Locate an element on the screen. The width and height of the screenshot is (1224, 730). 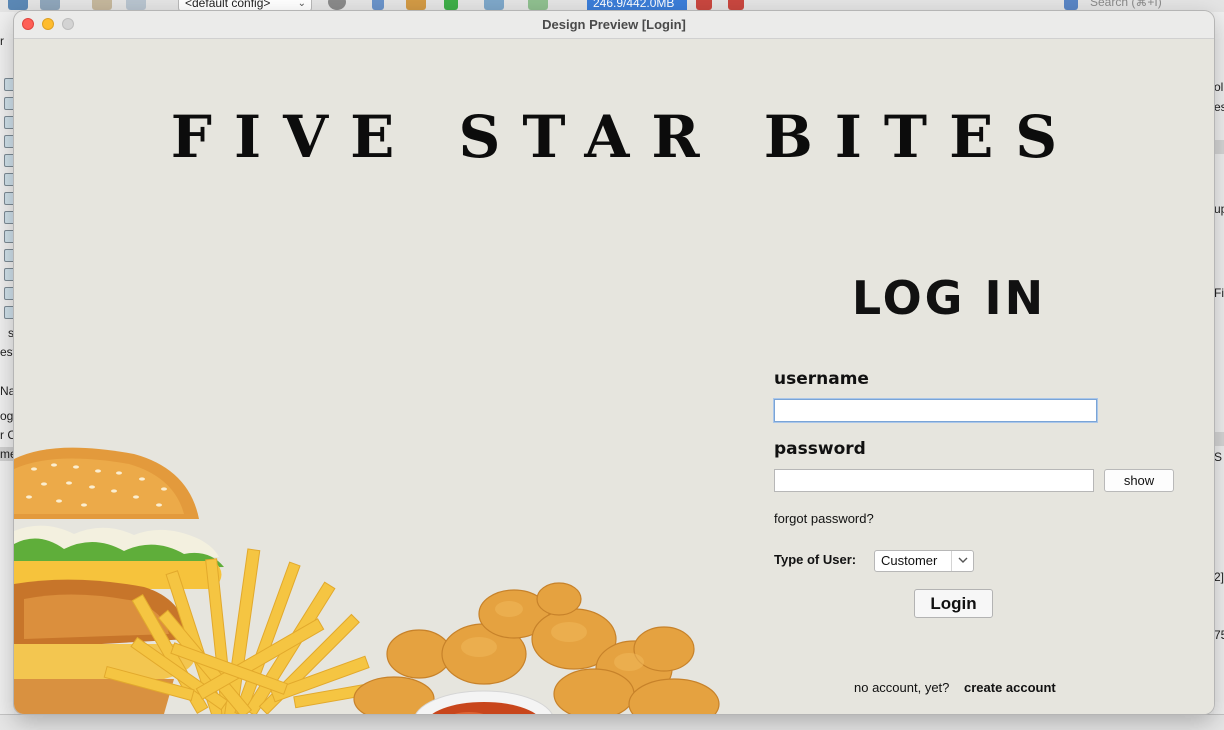
build-icon is located at coordinates (337, 5).